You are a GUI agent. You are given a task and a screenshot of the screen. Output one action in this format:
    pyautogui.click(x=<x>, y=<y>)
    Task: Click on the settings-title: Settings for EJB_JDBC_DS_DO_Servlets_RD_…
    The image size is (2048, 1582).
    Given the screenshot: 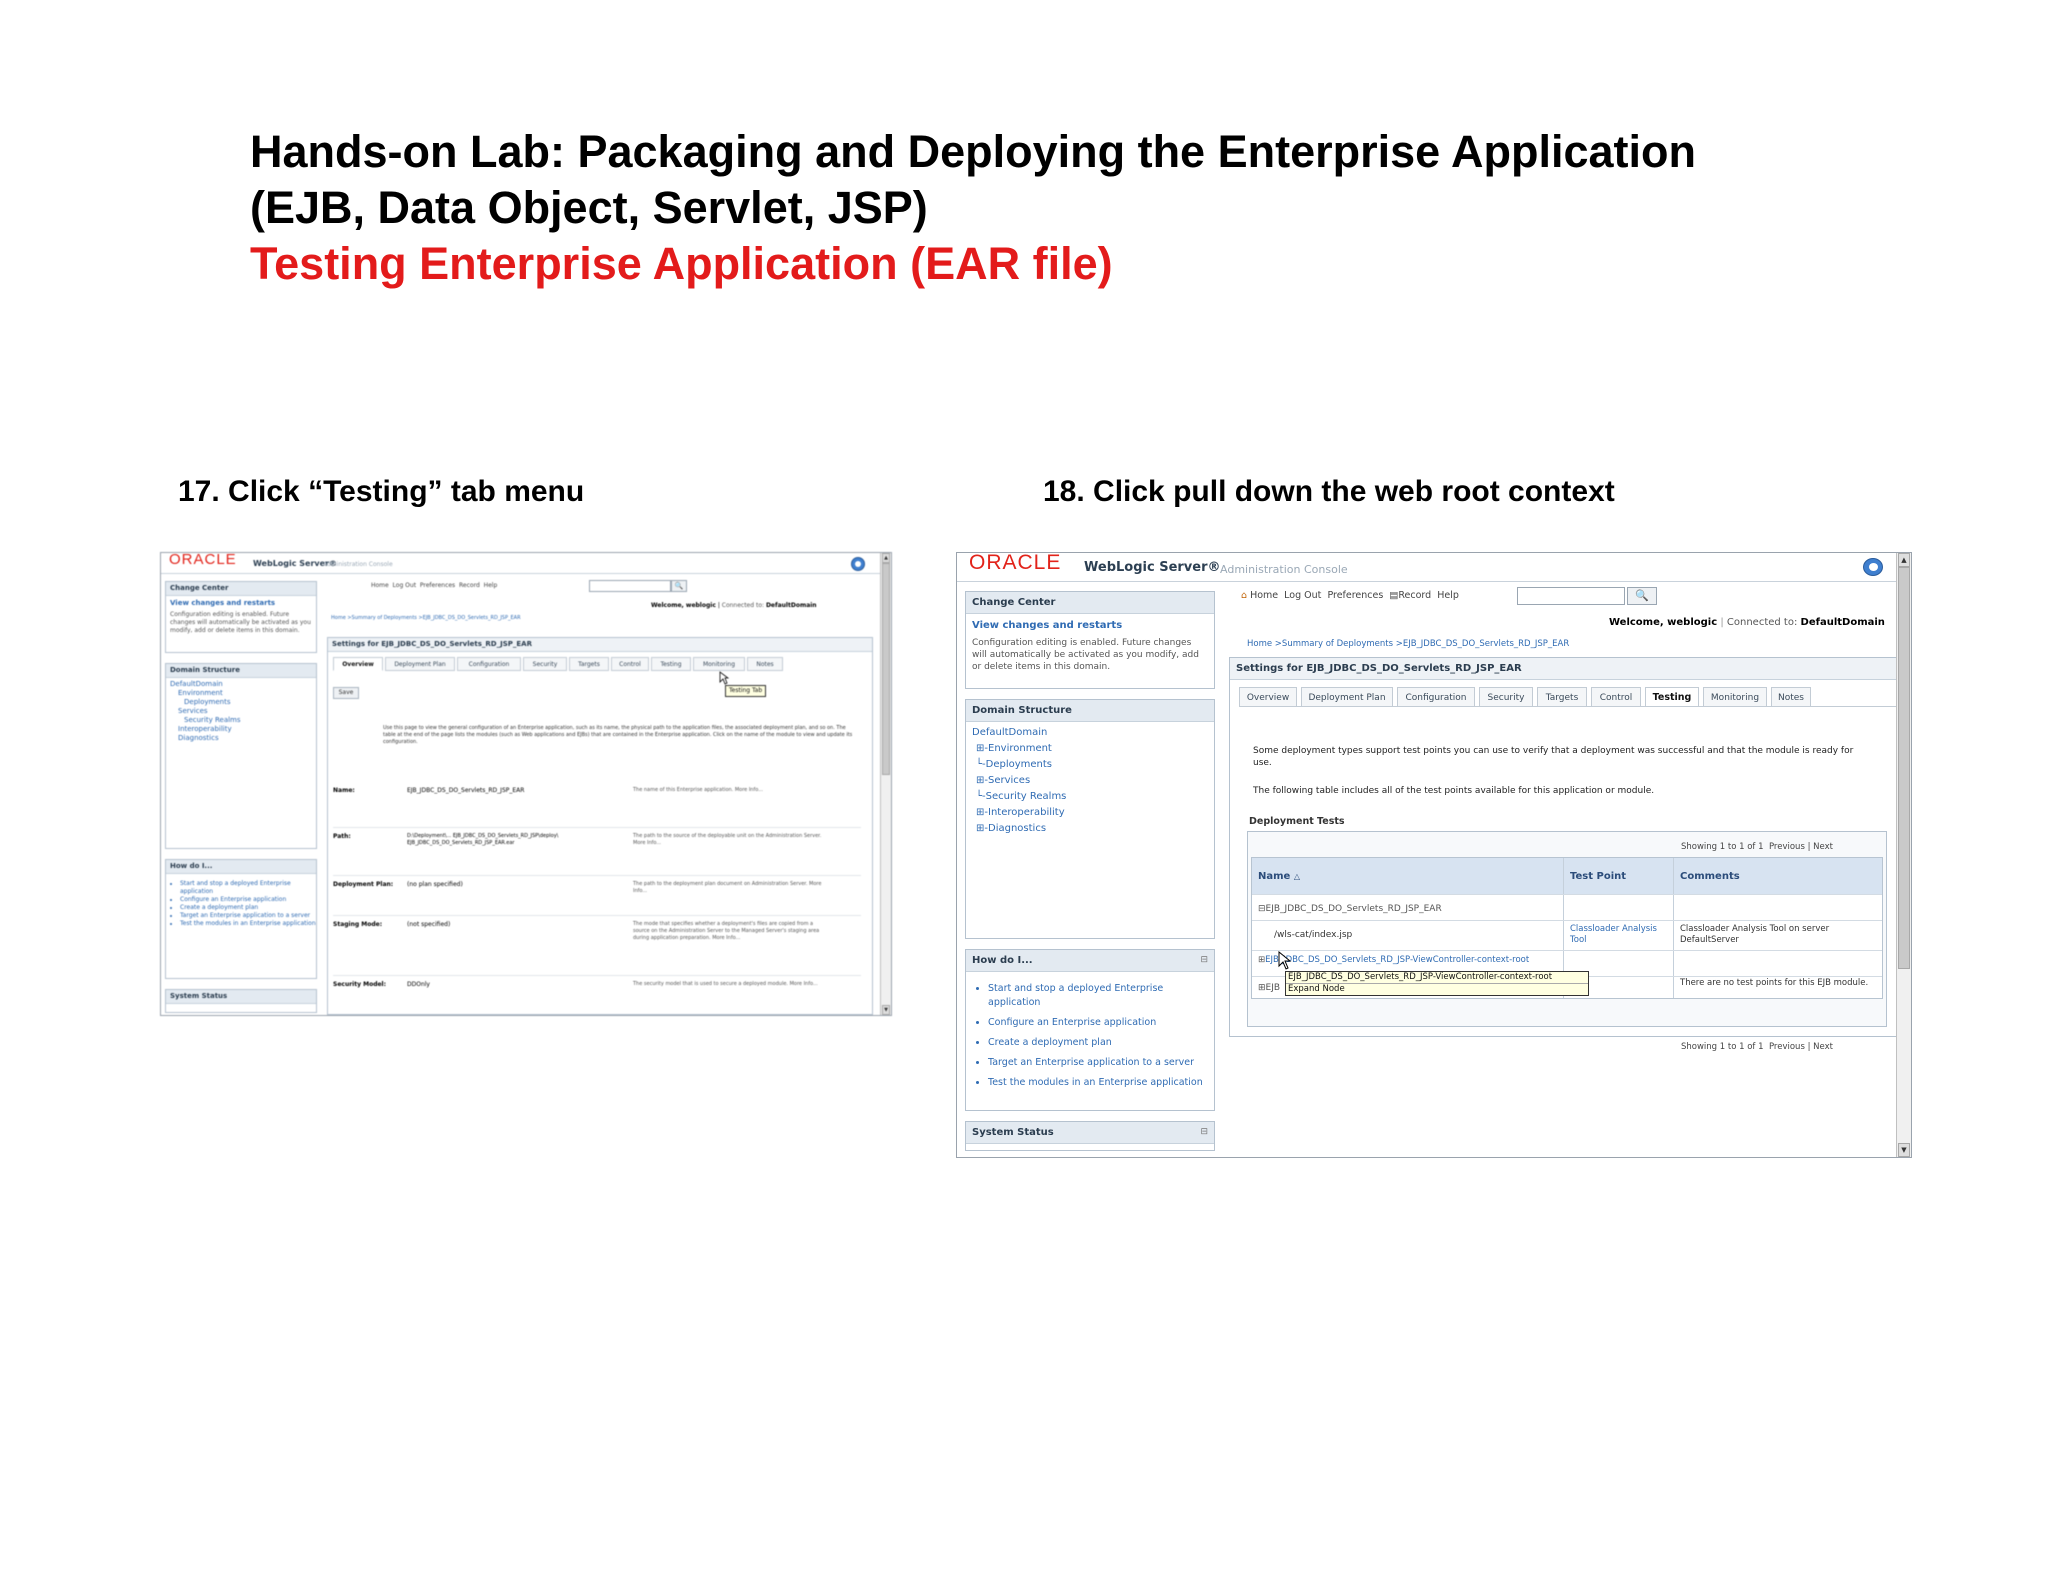 What is the action you would take?
    pyautogui.click(x=1565, y=669)
    